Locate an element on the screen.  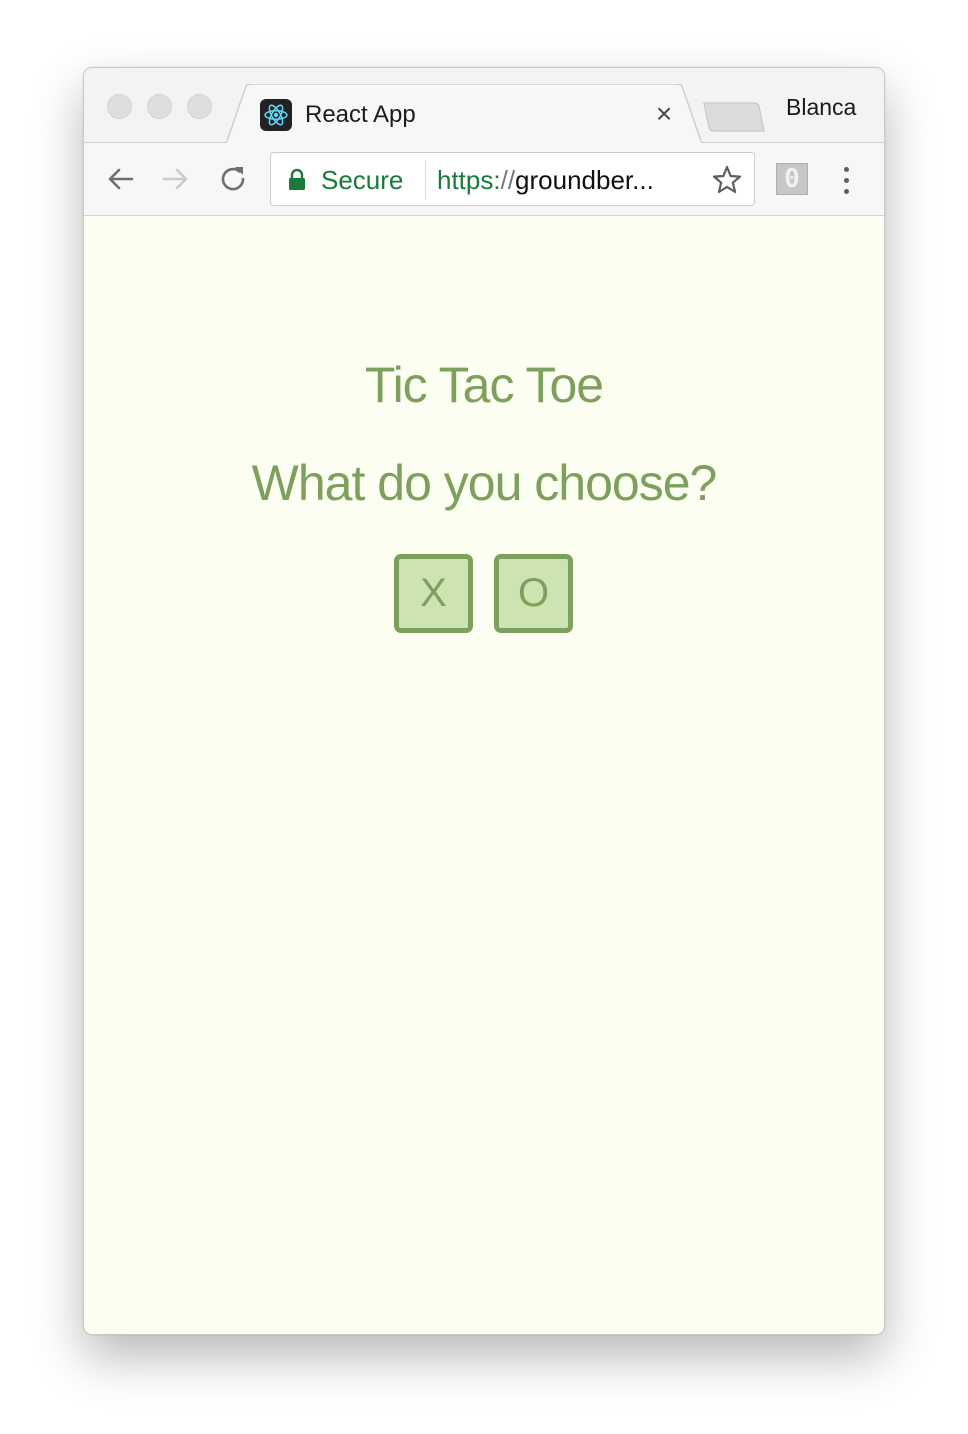
maximize-window-button is located at coordinates (199, 106).